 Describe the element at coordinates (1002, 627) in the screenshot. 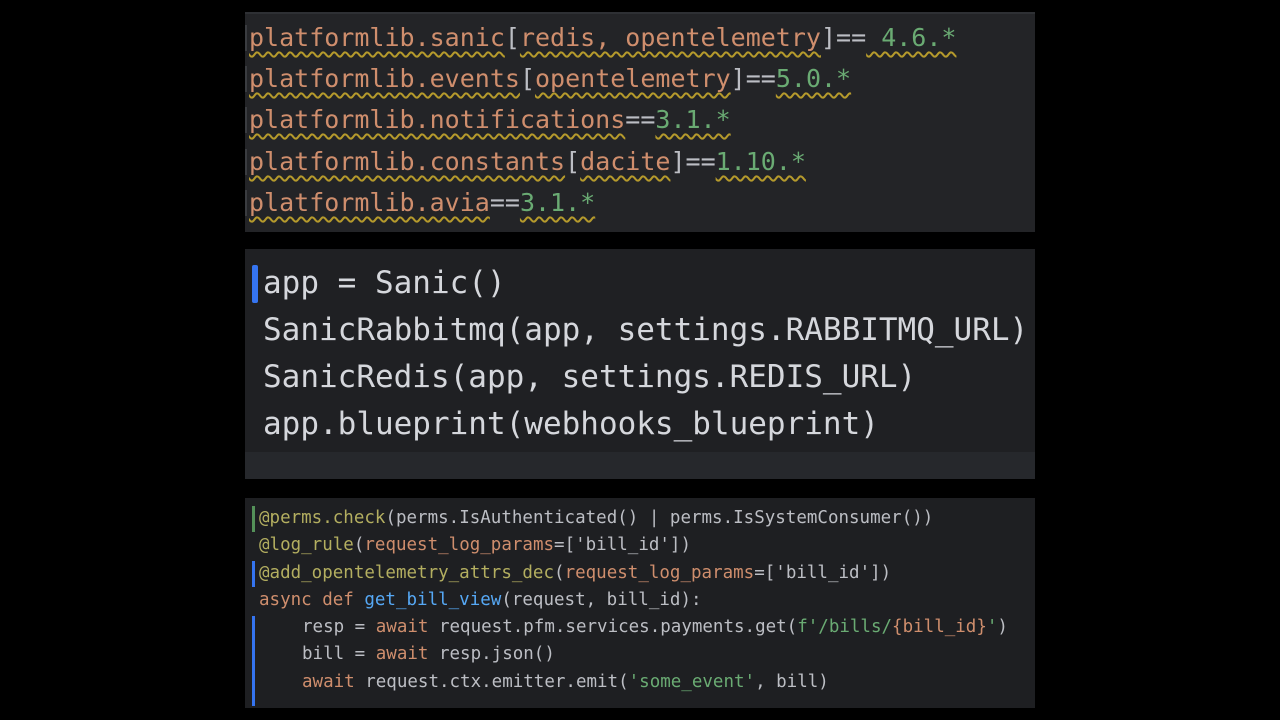

I see `code-text: )` at that location.